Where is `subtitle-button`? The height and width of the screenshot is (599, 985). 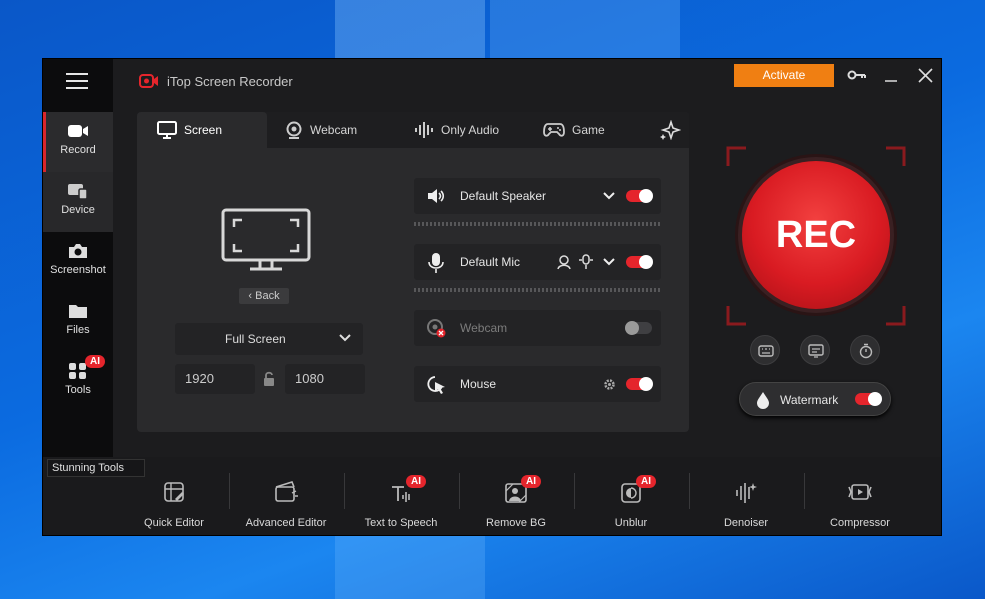 subtitle-button is located at coordinates (815, 350).